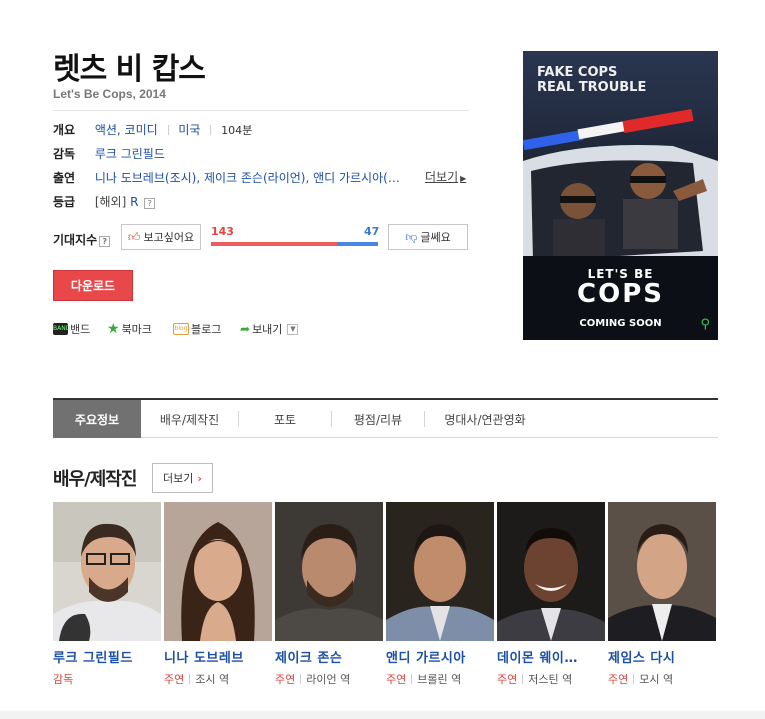  I want to click on meh-count: 47, so click(372, 231).